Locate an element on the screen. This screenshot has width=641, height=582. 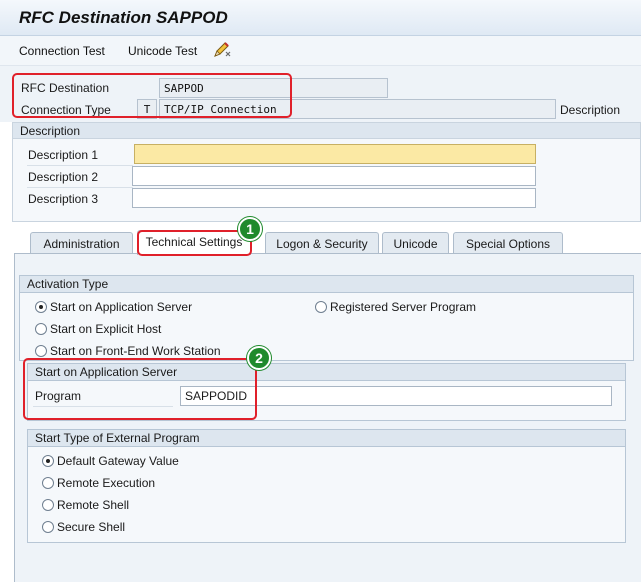
radio-default-gateway-value: Default Gateway Value is located at coordinates (110, 461).